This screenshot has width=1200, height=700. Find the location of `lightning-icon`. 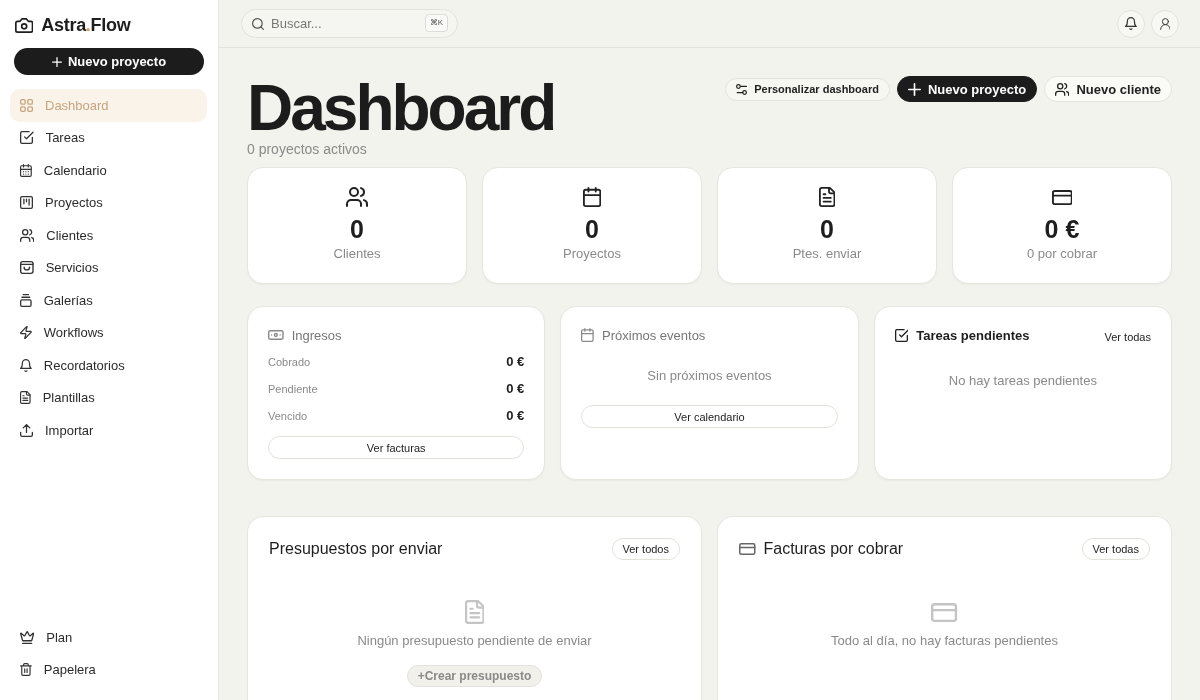

lightning-icon is located at coordinates (26, 333).